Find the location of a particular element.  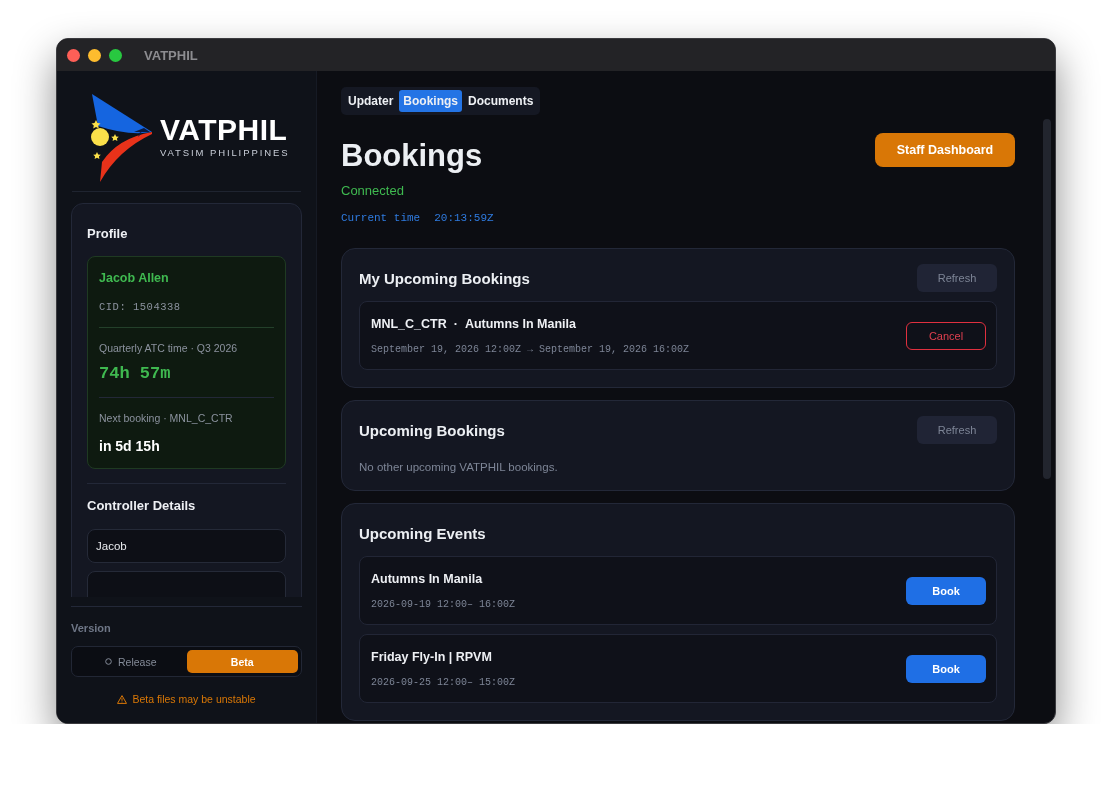

scrollbar-thumb is located at coordinates (1047, 299).